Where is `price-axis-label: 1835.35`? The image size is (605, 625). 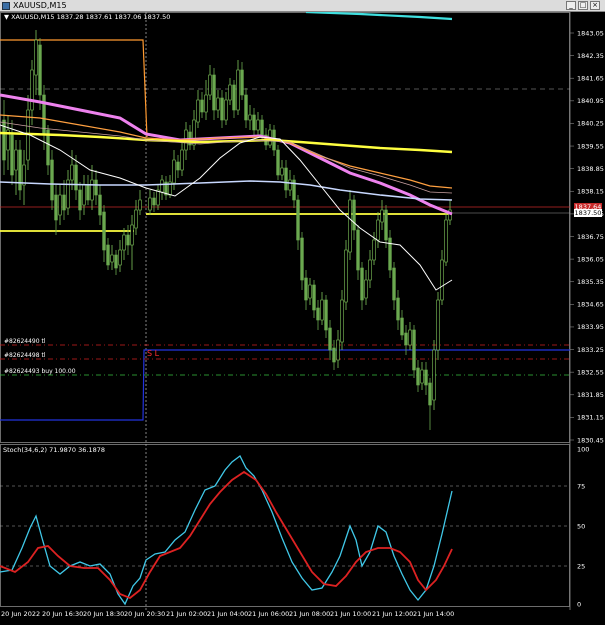 price-axis-label: 1835.35 is located at coordinates (590, 282).